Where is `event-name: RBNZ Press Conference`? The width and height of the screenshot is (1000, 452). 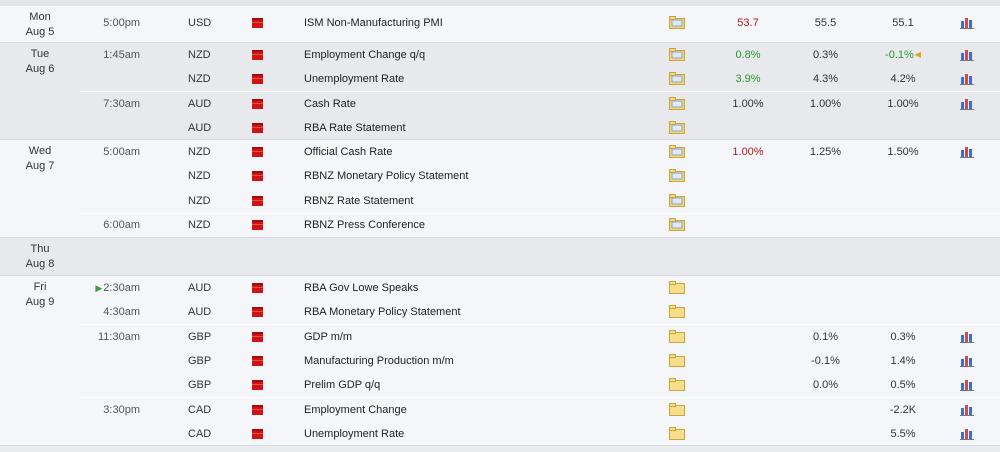
event-name: RBNZ Press Conference is located at coordinates (474, 225).